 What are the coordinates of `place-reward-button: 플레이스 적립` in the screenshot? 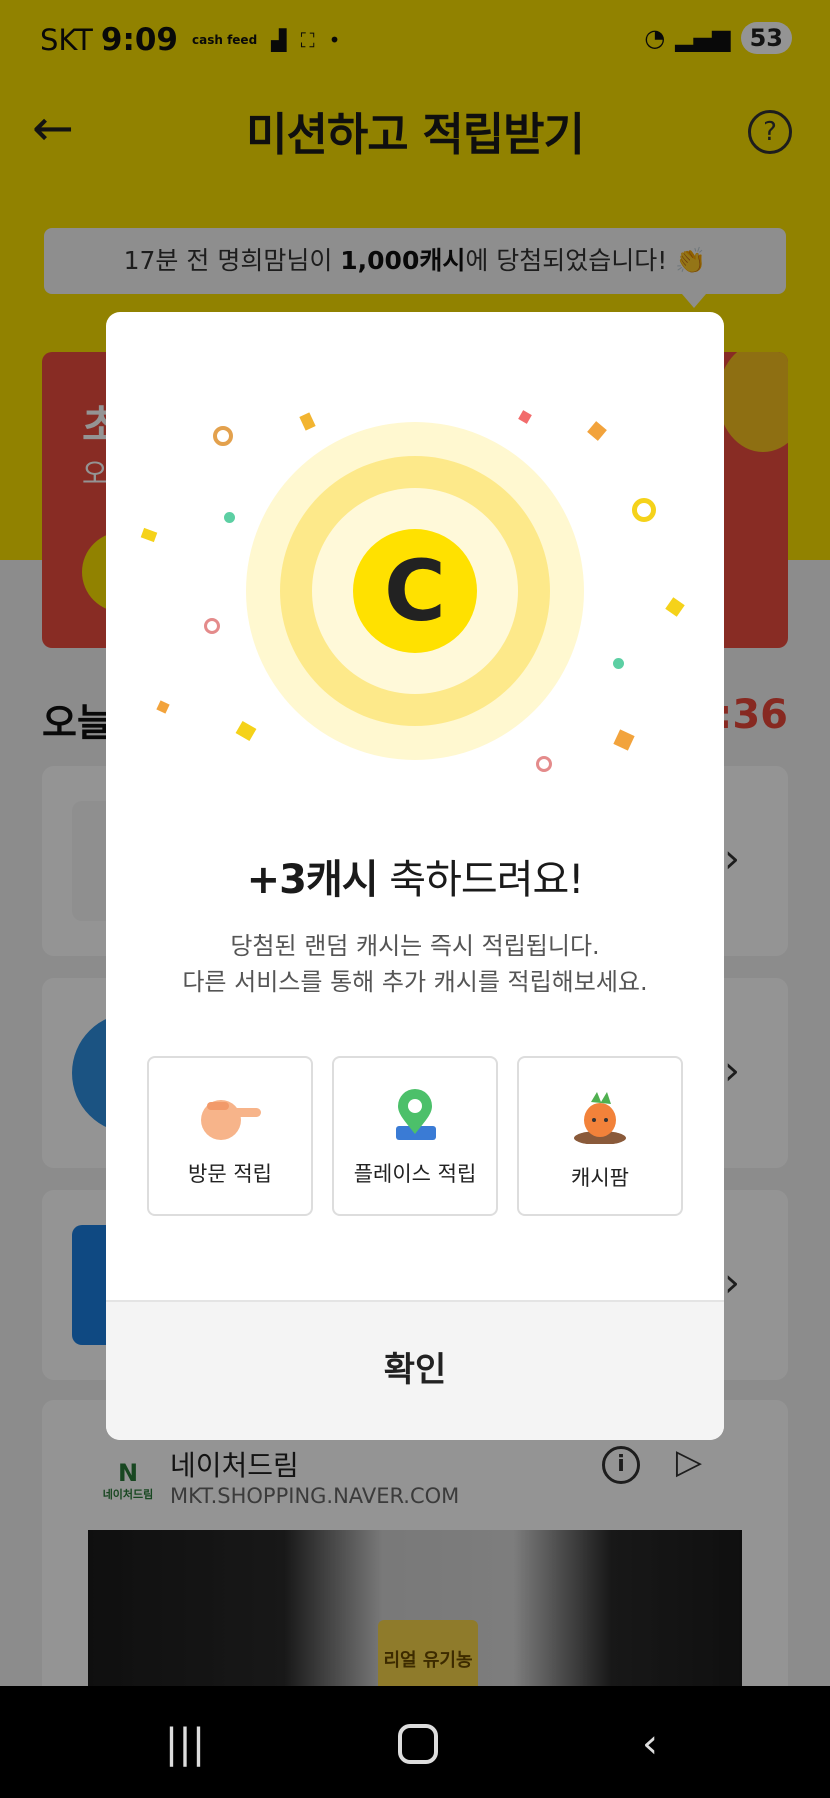 It's located at (415, 1136).